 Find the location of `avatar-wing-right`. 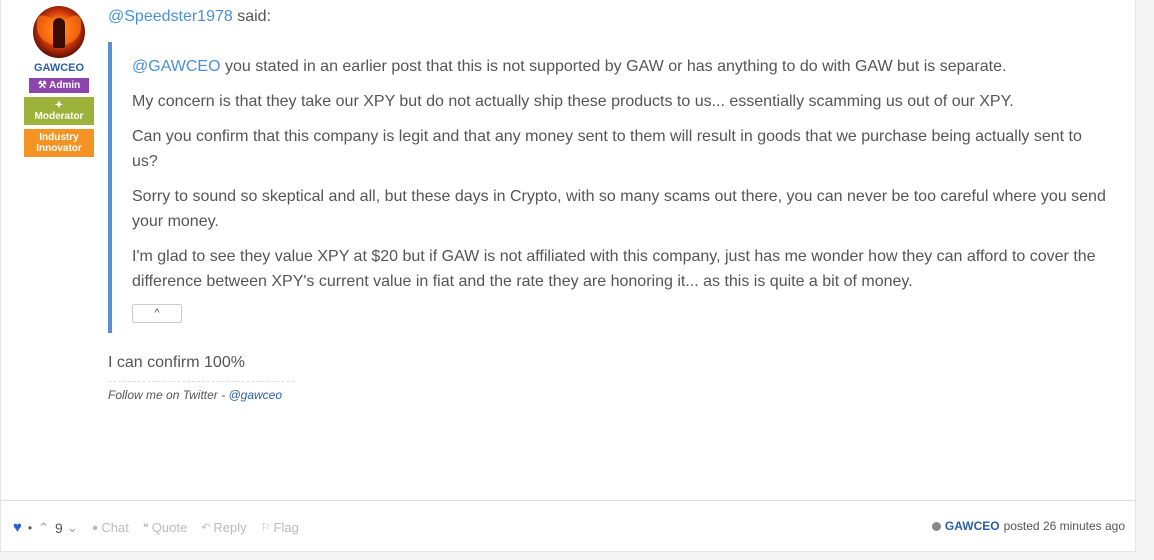

avatar-wing-right is located at coordinates (72, 29).